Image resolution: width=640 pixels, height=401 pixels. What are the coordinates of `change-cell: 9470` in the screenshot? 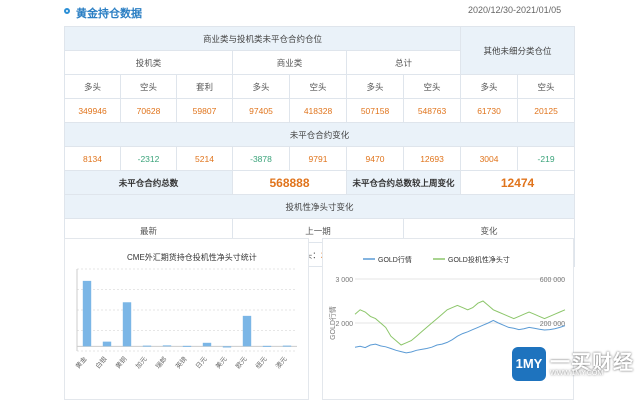 It's located at (375, 158).